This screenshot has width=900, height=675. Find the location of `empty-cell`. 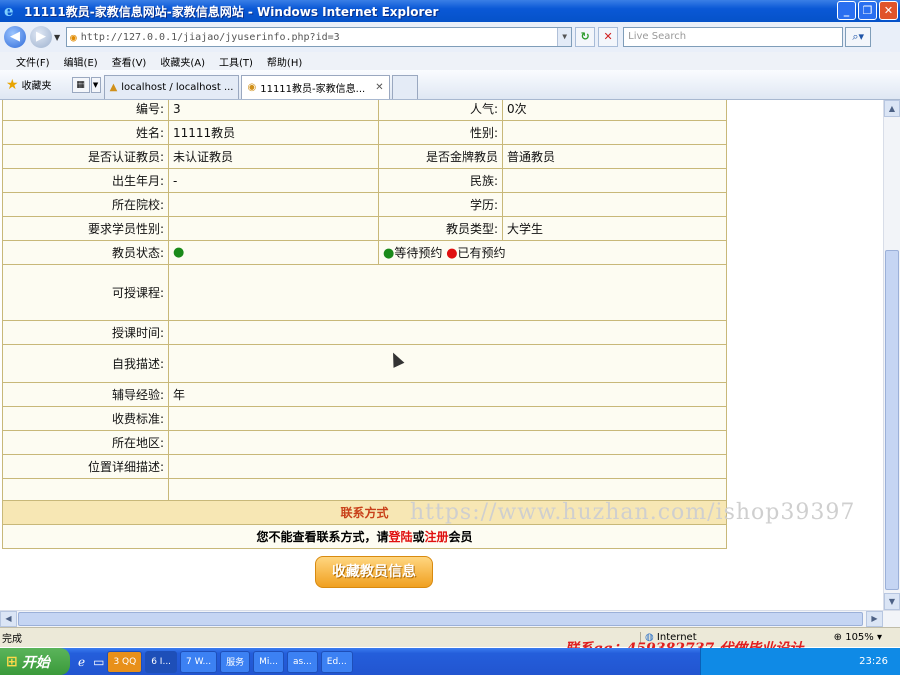

empty-cell is located at coordinates (85, 490).